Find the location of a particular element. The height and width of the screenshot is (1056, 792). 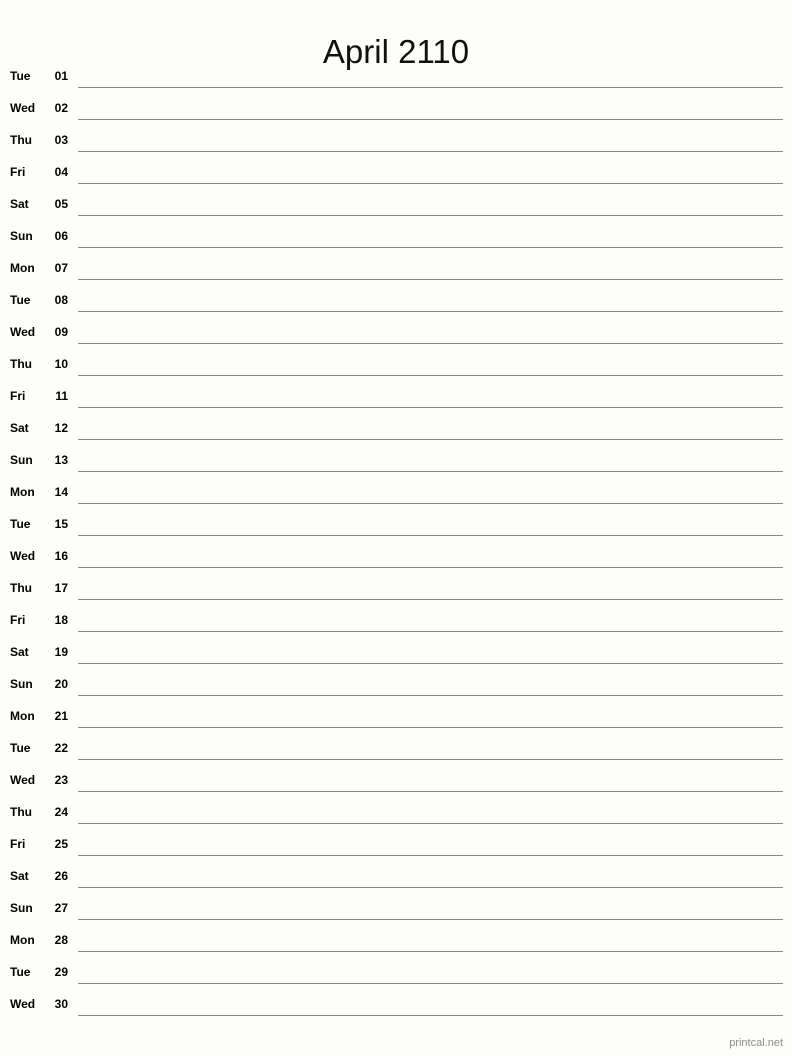

day-number-label: 12 is located at coordinates (61, 428).